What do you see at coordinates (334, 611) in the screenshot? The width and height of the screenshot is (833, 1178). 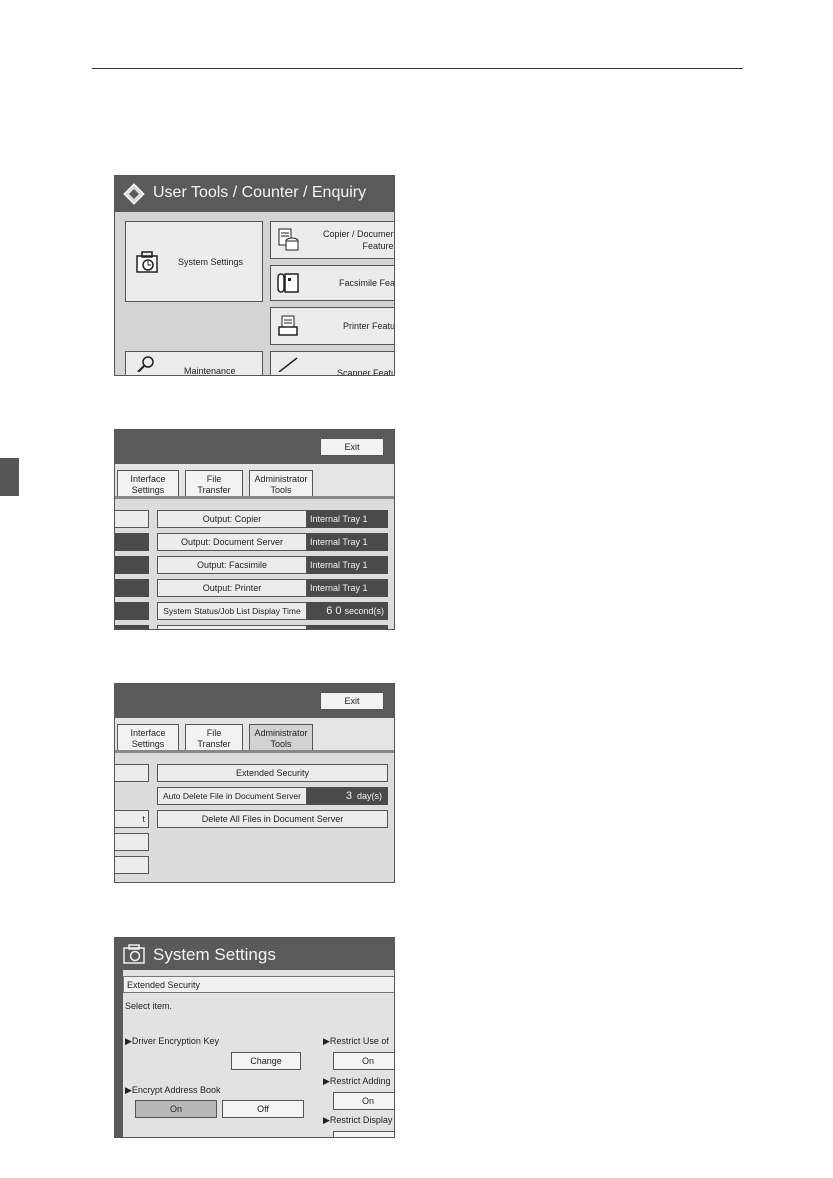 I see `job-list-display-time-number: 6 0` at bounding box center [334, 611].